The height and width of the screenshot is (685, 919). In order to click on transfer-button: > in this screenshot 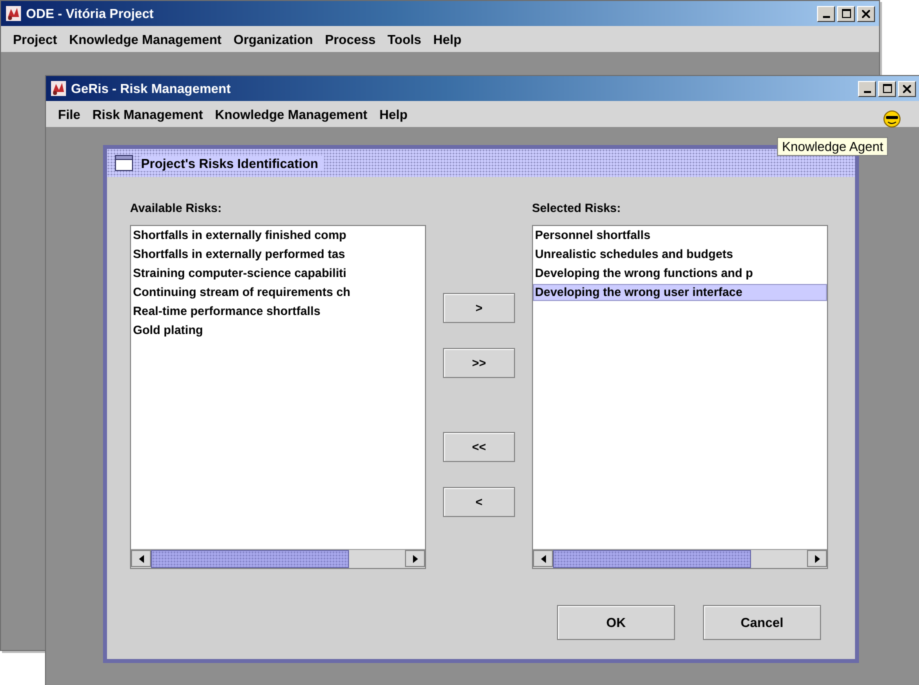, I will do `click(479, 308)`.